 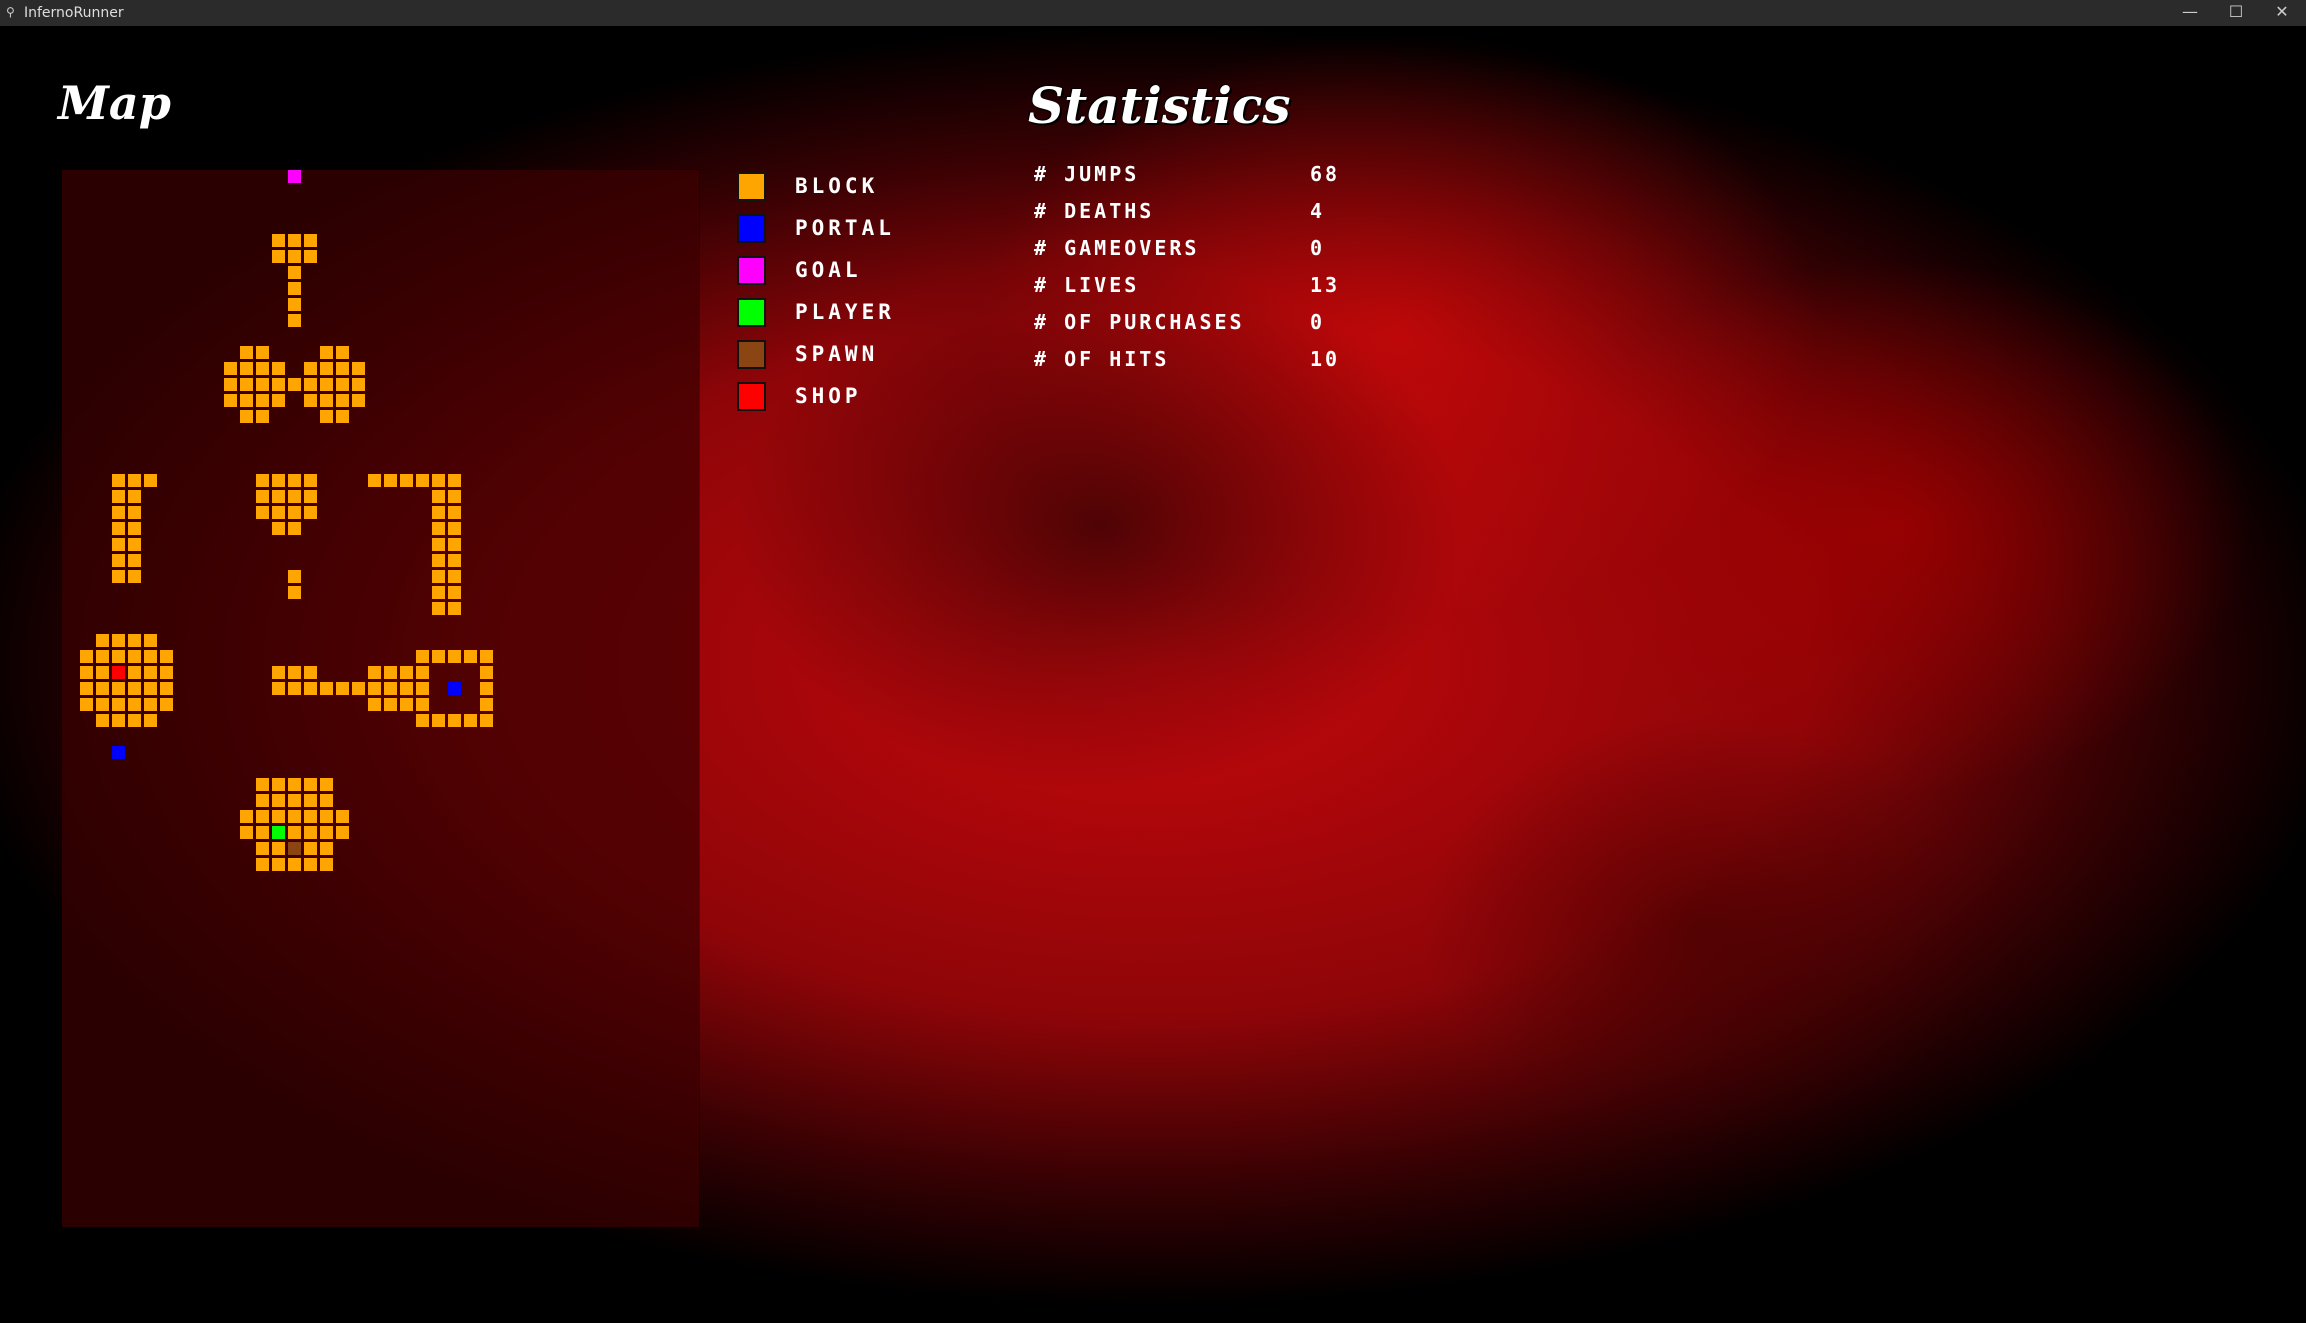 What do you see at coordinates (1153, 13) in the screenshot?
I see `title-bar: ⚲ InfernoRunner — ☐ ✕` at bounding box center [1153, 13].